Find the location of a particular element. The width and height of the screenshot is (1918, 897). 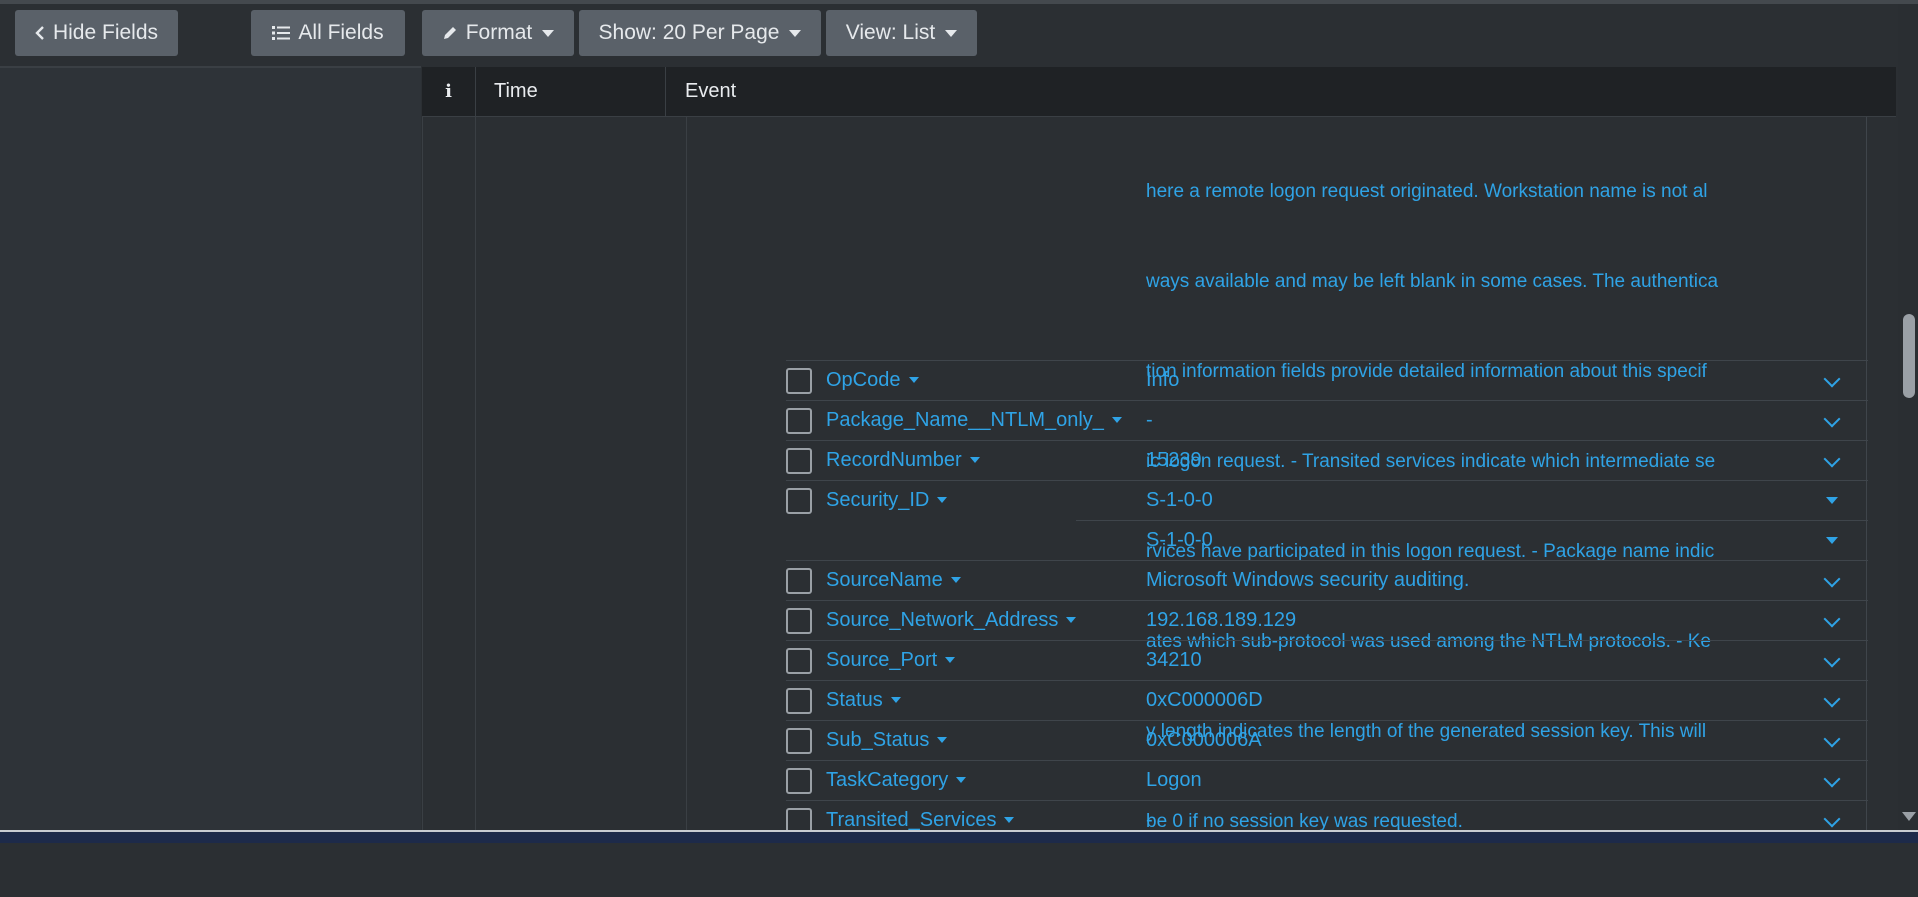

field-value: 34210 is located at coordinates (1174, 660).